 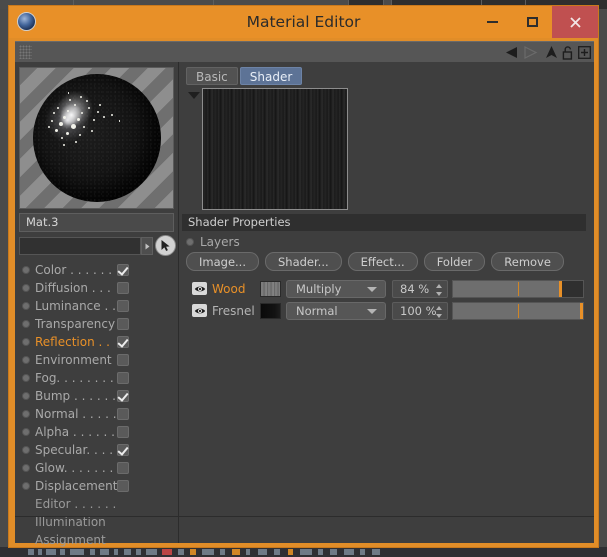 I want to click on channel-label: Reflection . ., so click(x=72, y=342).